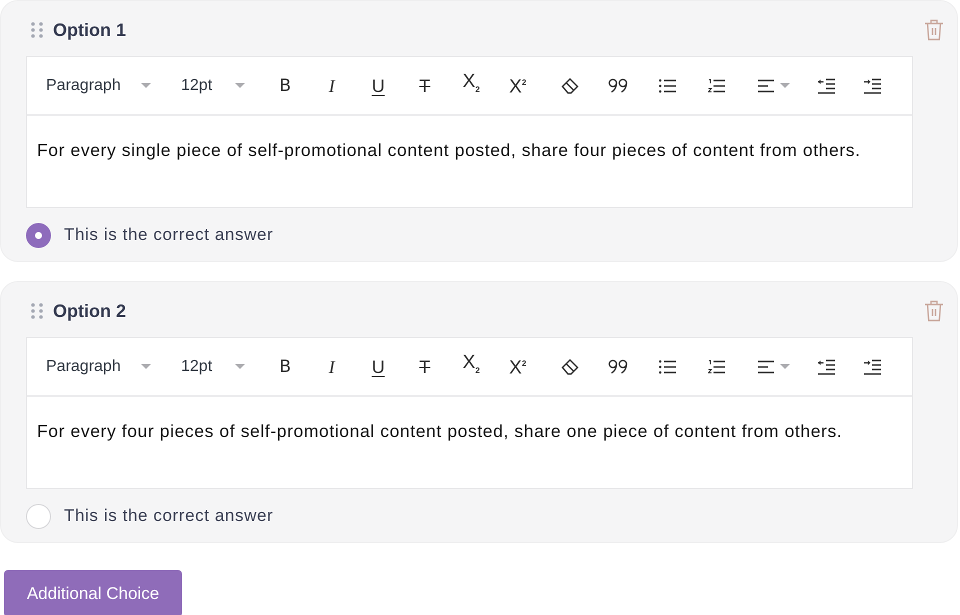 This screenshot has width=960, height=615. What do you see at coordinates (89, 311) in the screenshot?
I see `option-title: Option 2` at bounding box center [89, 311].